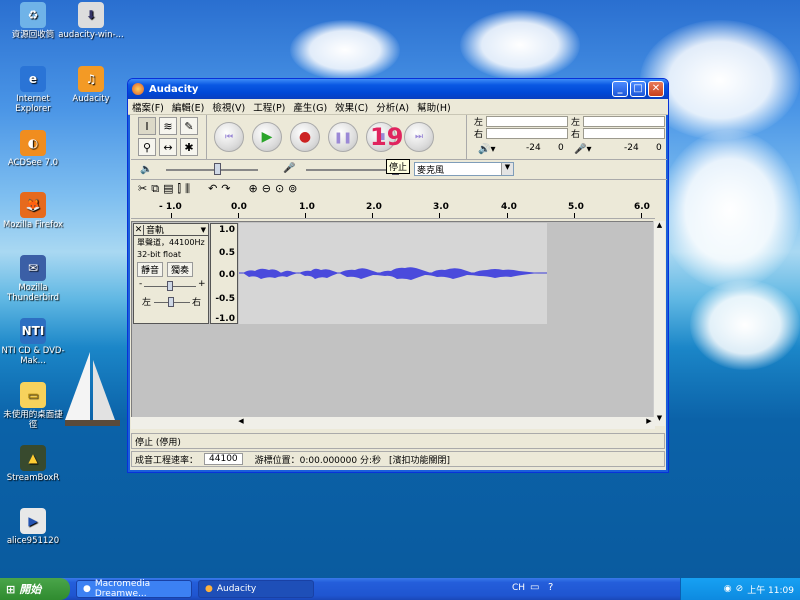 The height and width of the screenshot is (600, 800). Describe the element at coordinates (659, 227) in the screenshot. I see `scroll-up-icon: ▲` at that location.